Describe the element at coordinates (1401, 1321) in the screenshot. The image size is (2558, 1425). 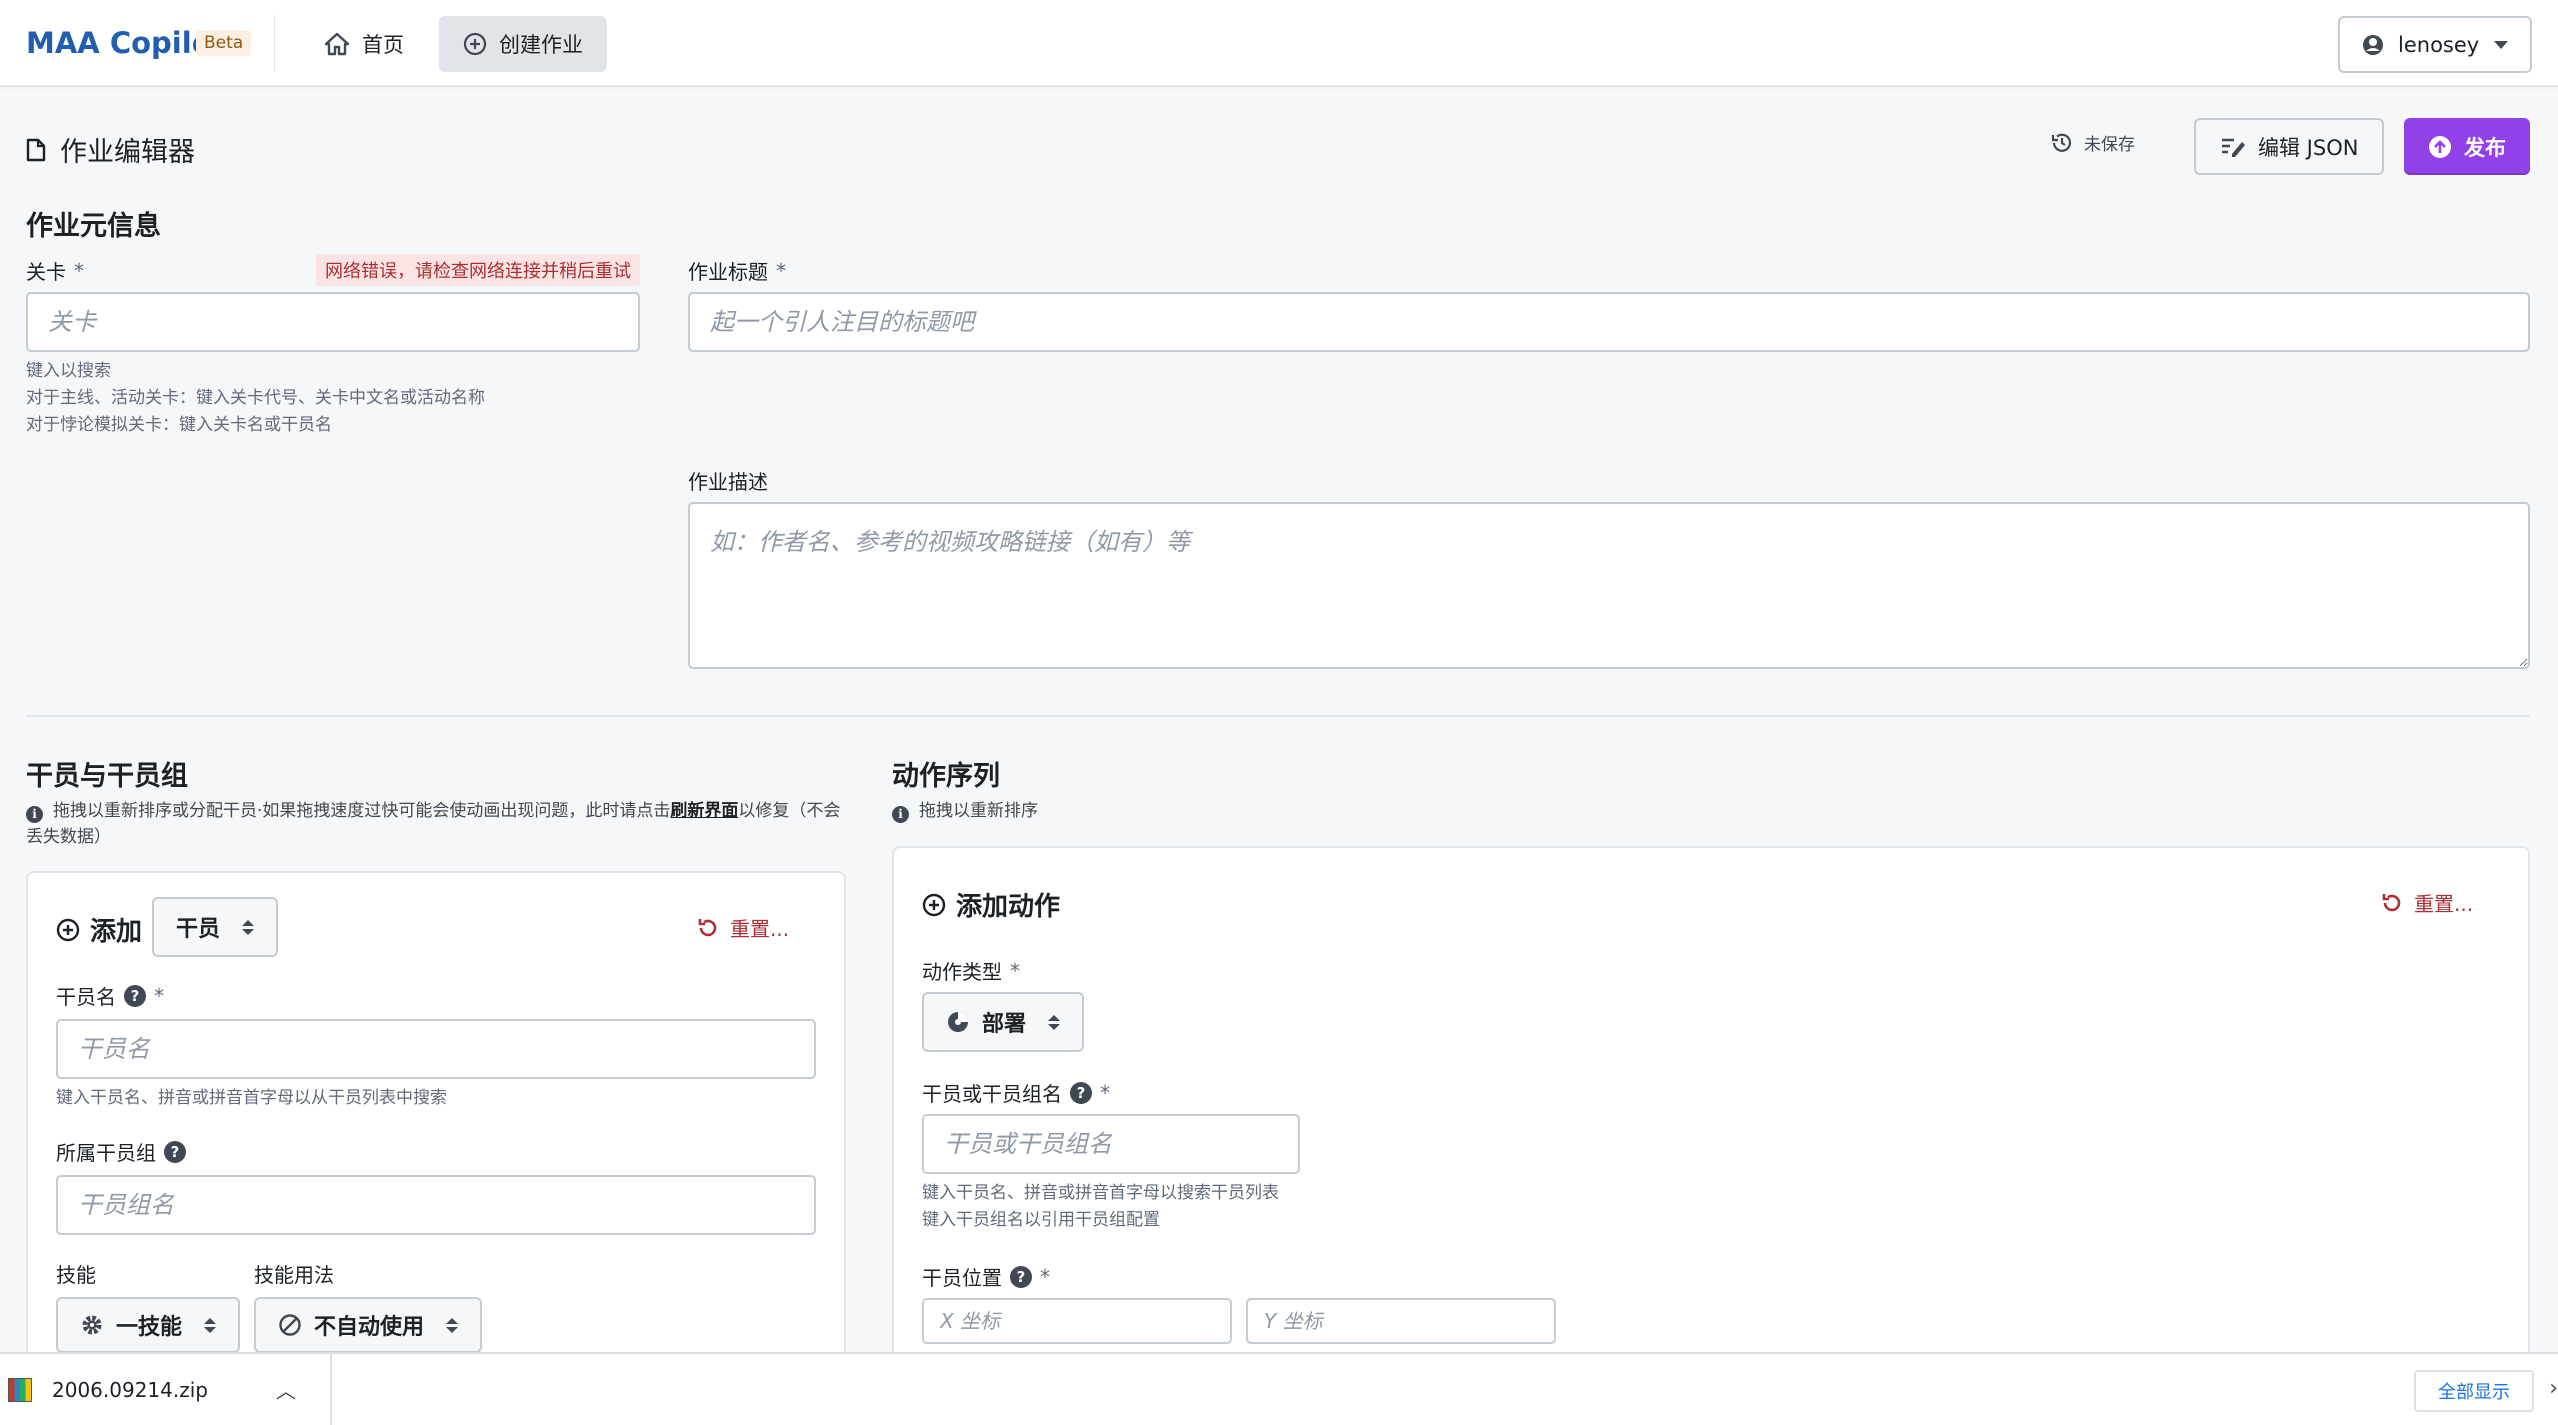
I see `y-coordinate-input` at that location.